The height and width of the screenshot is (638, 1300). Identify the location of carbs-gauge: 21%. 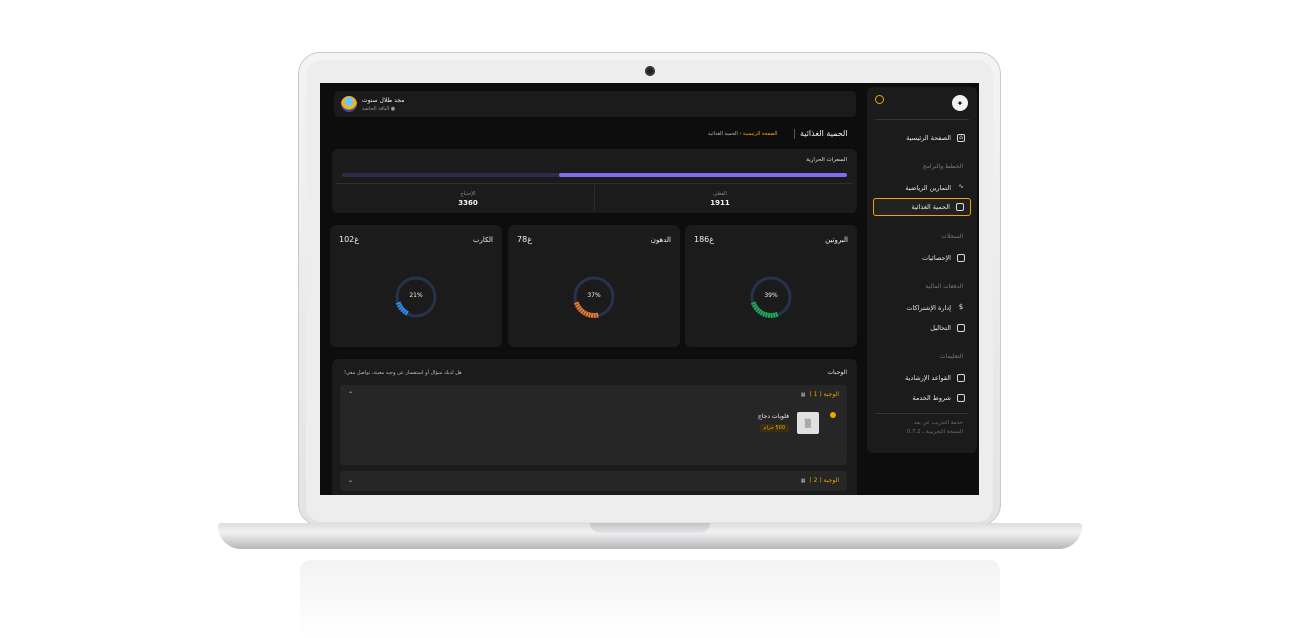
(416, 299).